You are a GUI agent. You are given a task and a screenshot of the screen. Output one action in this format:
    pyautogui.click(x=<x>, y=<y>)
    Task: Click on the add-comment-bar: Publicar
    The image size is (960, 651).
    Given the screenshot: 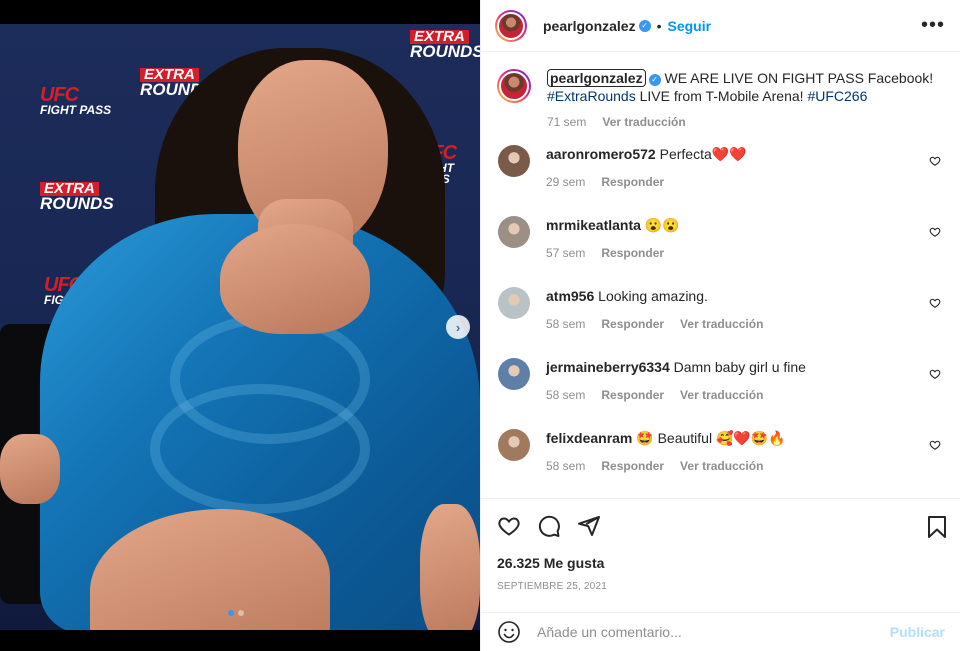 What is the action you would take?
    pyautogui.click(x=720, y=631)
    